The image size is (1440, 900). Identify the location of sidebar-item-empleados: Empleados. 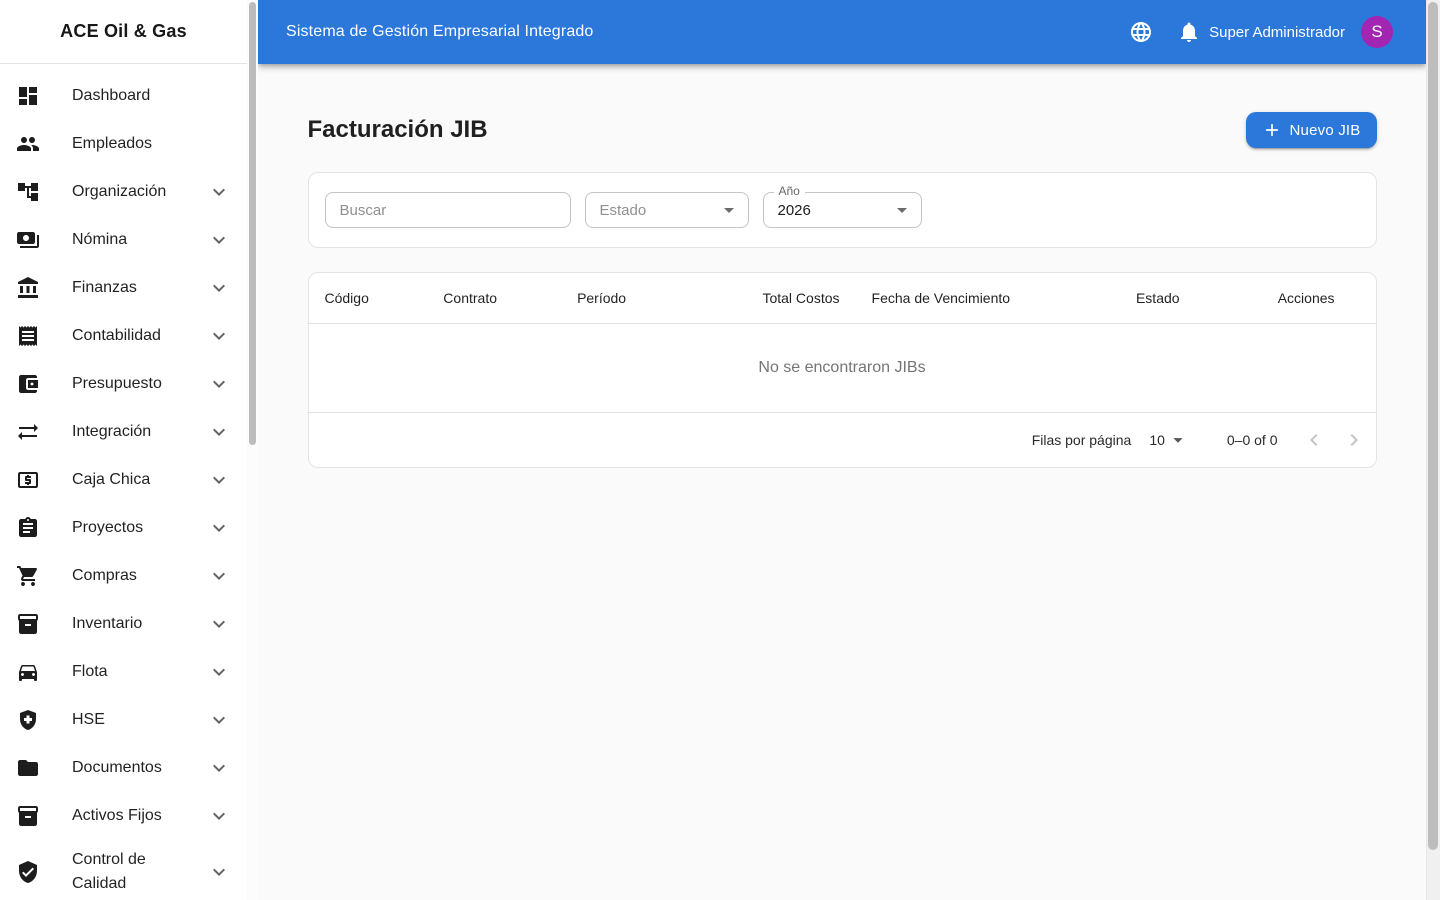
(129, 144).